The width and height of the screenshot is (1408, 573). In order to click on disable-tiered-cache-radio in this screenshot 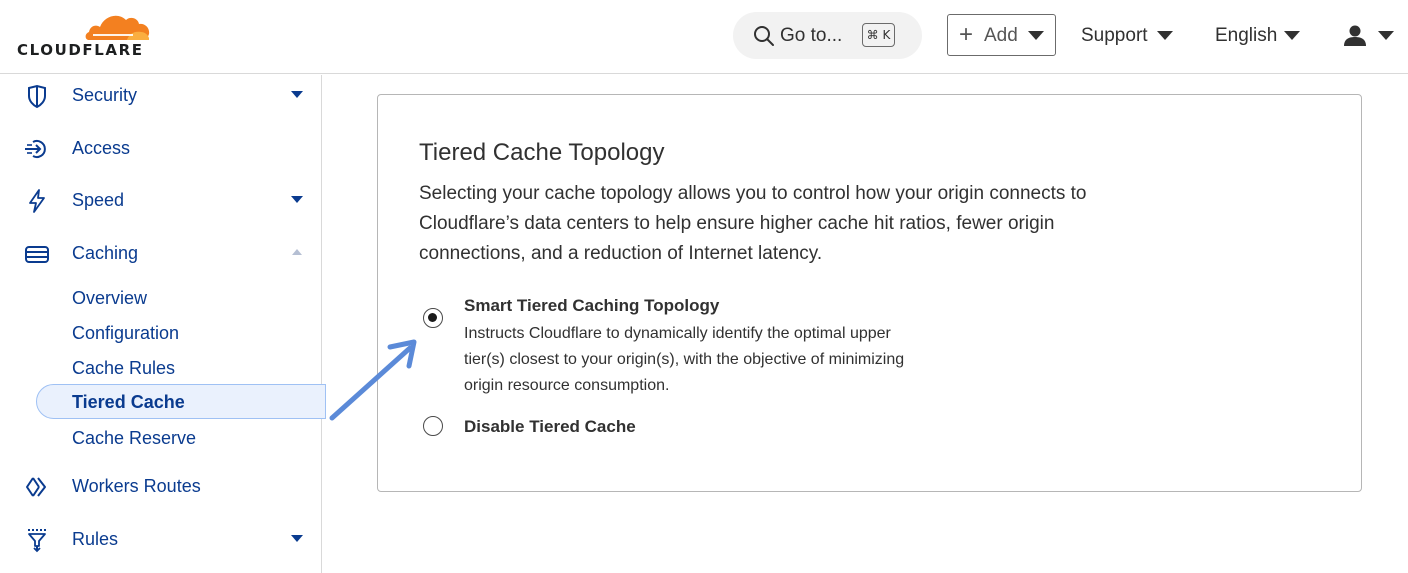, I will do `click(433, 426)`.